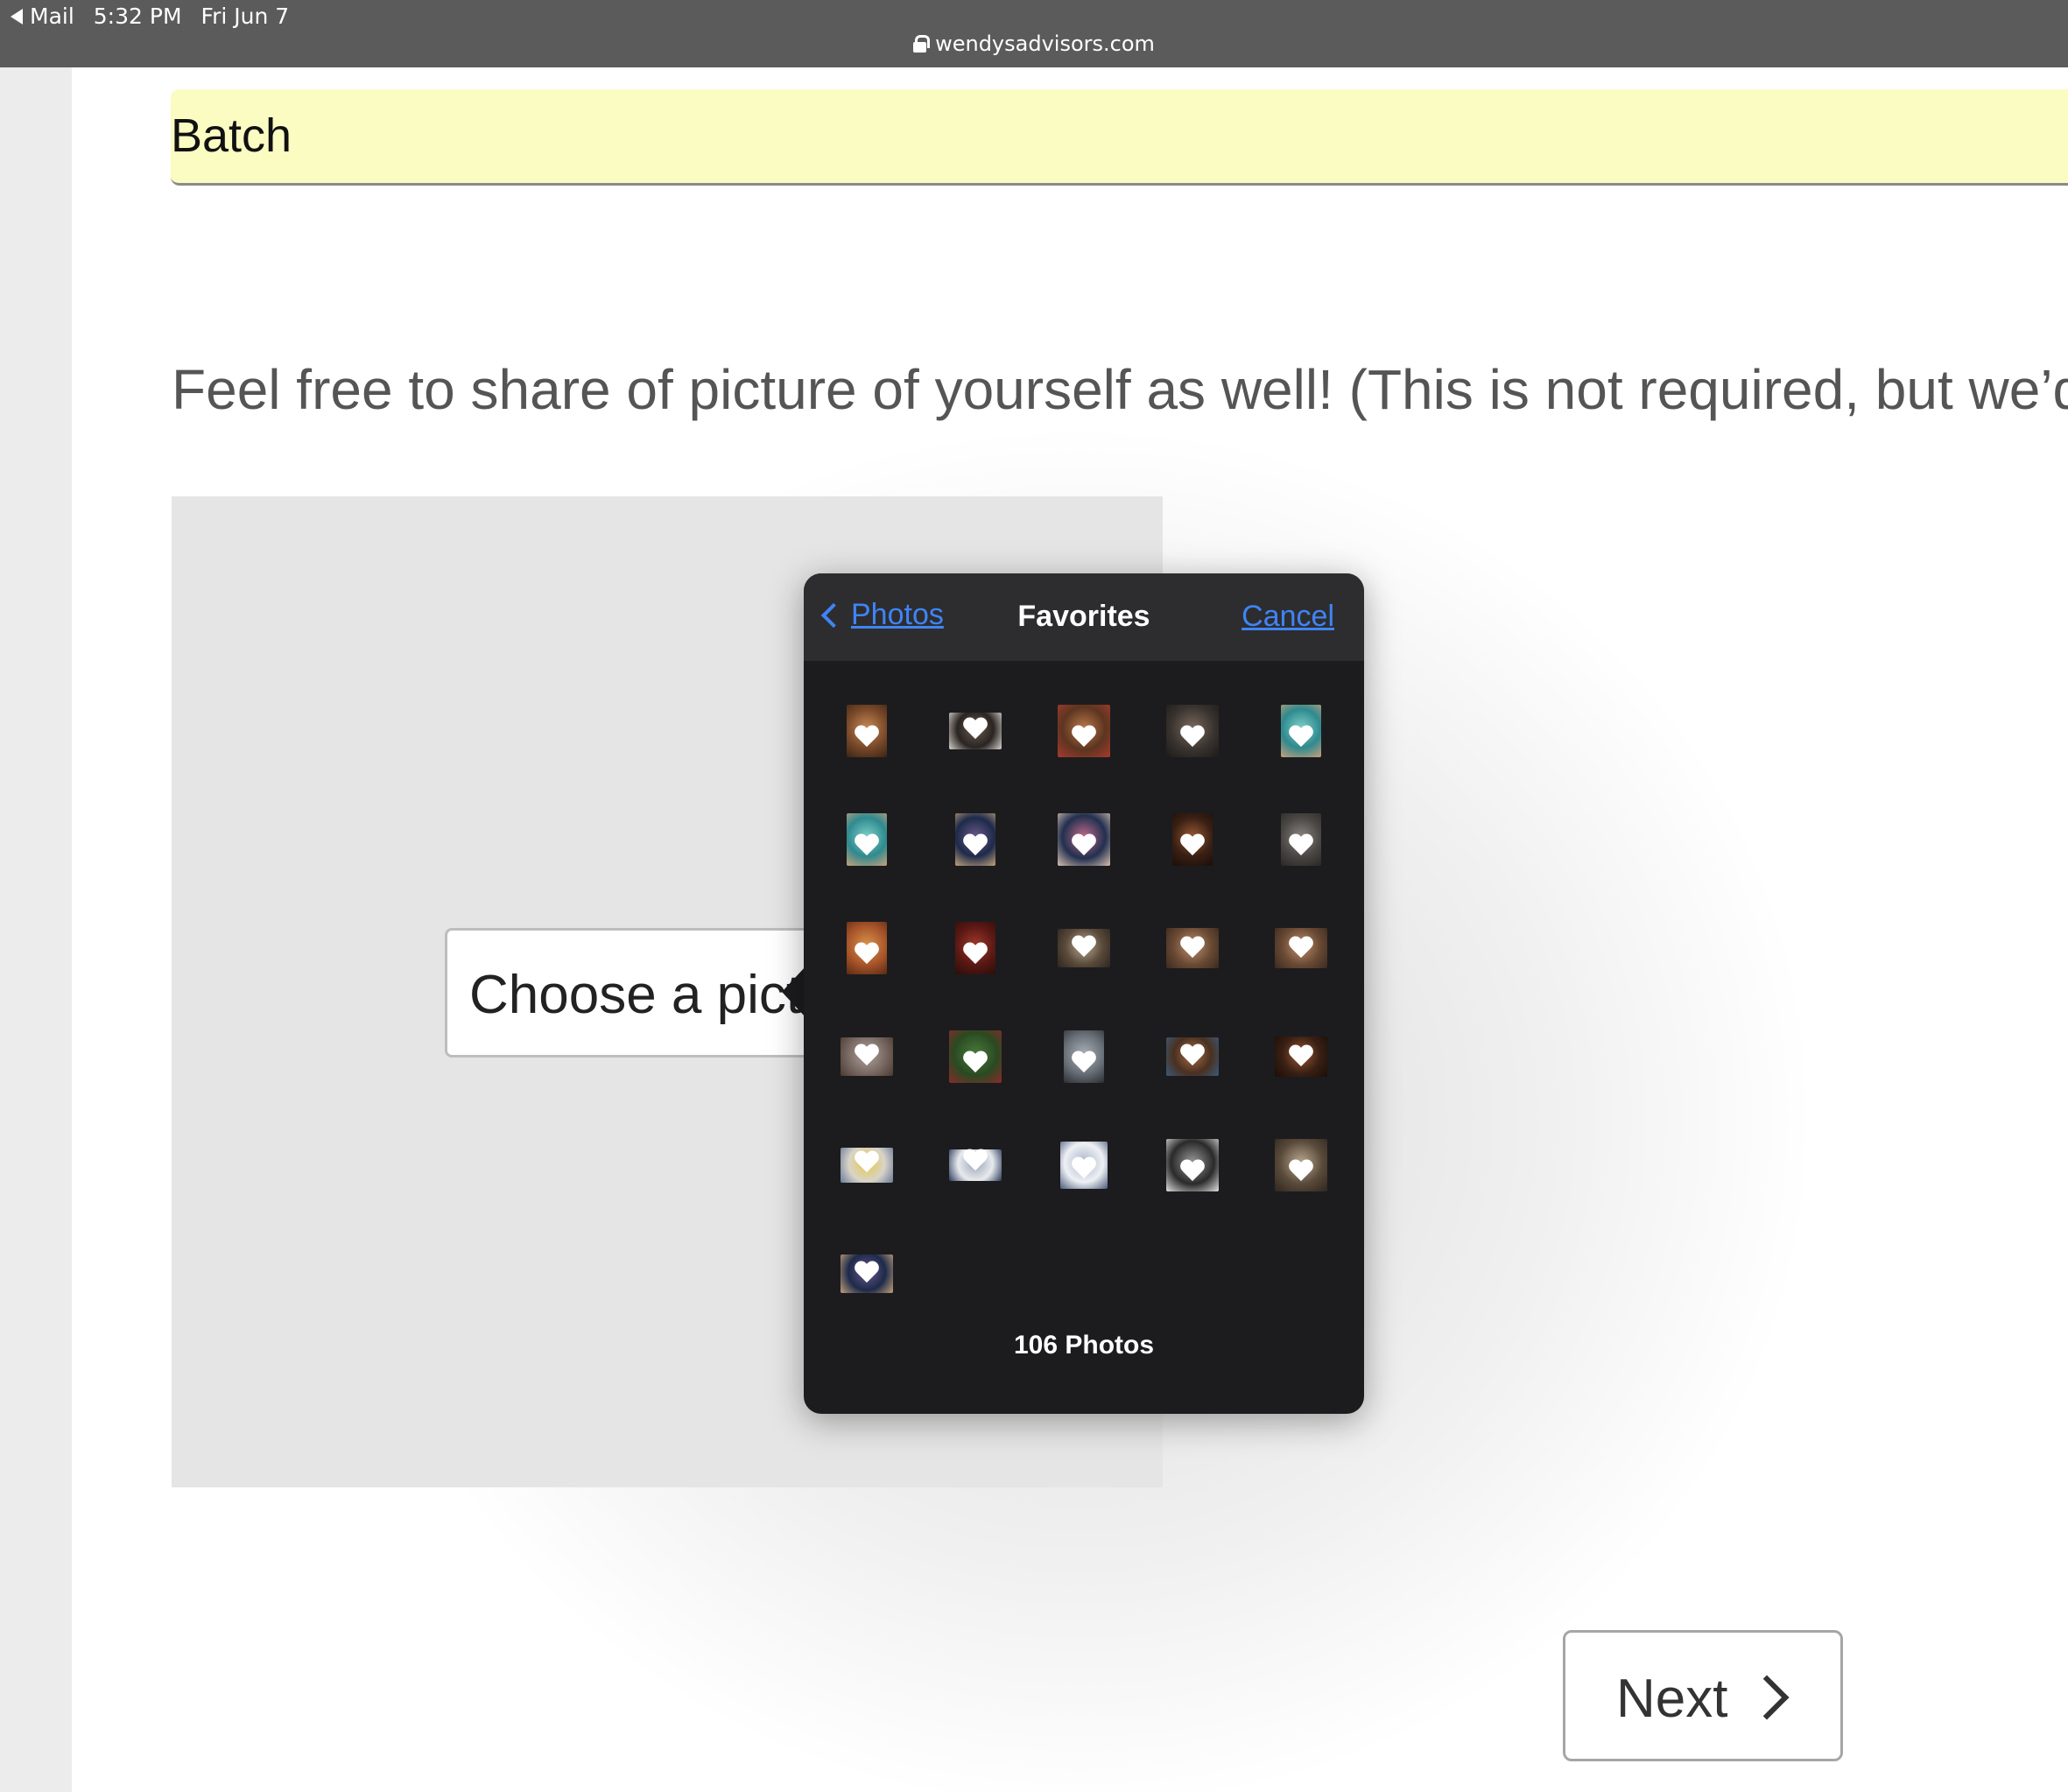 The height and width of the screenshot is (1792, 2068). I want to click on photo-count: 106 Photos, so click(1084, 1345).